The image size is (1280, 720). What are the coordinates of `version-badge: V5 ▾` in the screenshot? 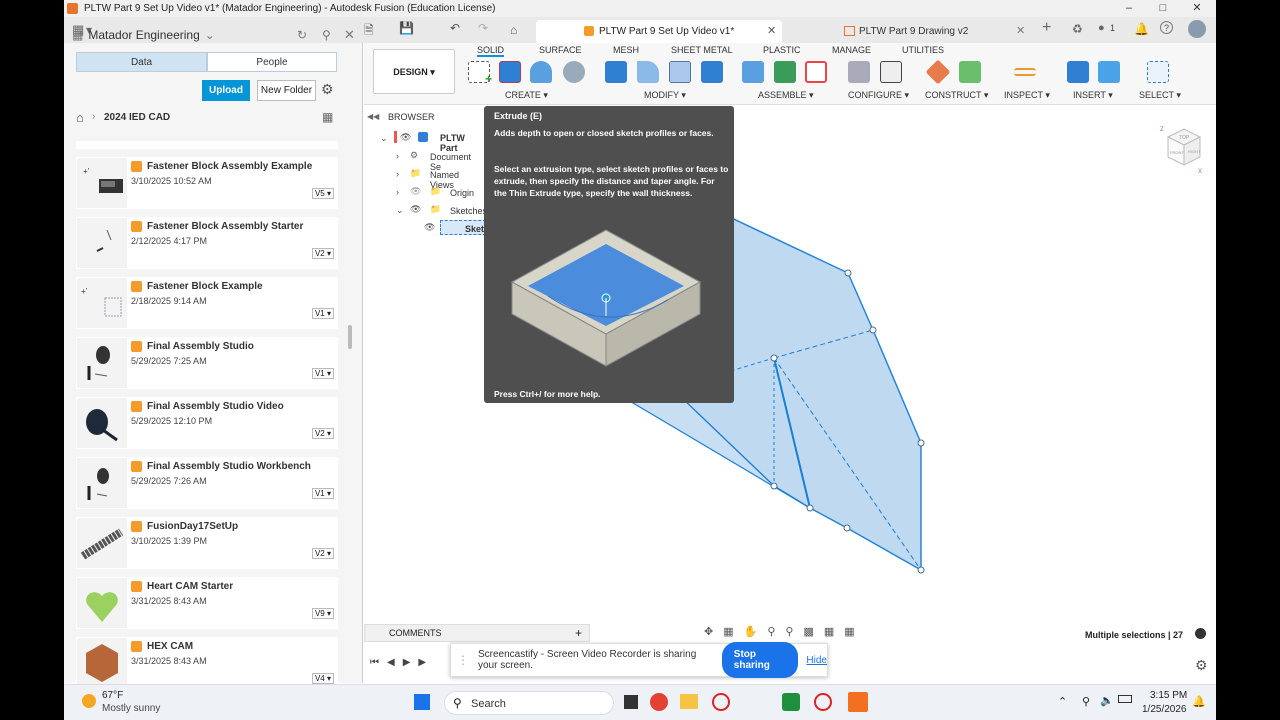 It's located at (322, 193).